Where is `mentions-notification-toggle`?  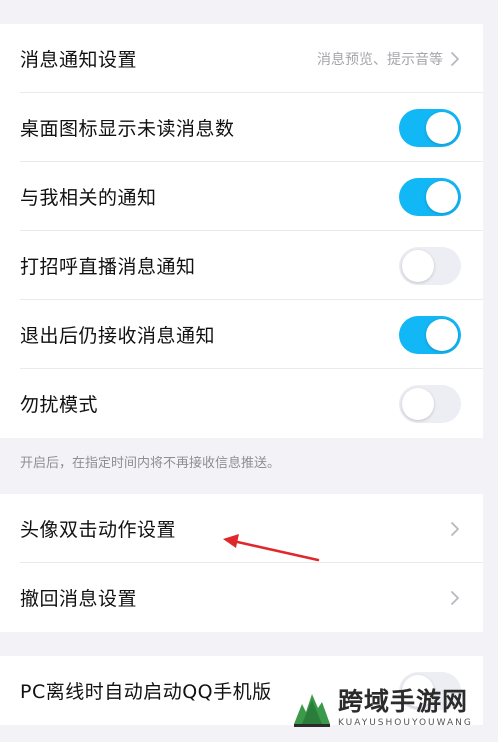 mentions-notification-toggle is located at coordinates (430, 196).